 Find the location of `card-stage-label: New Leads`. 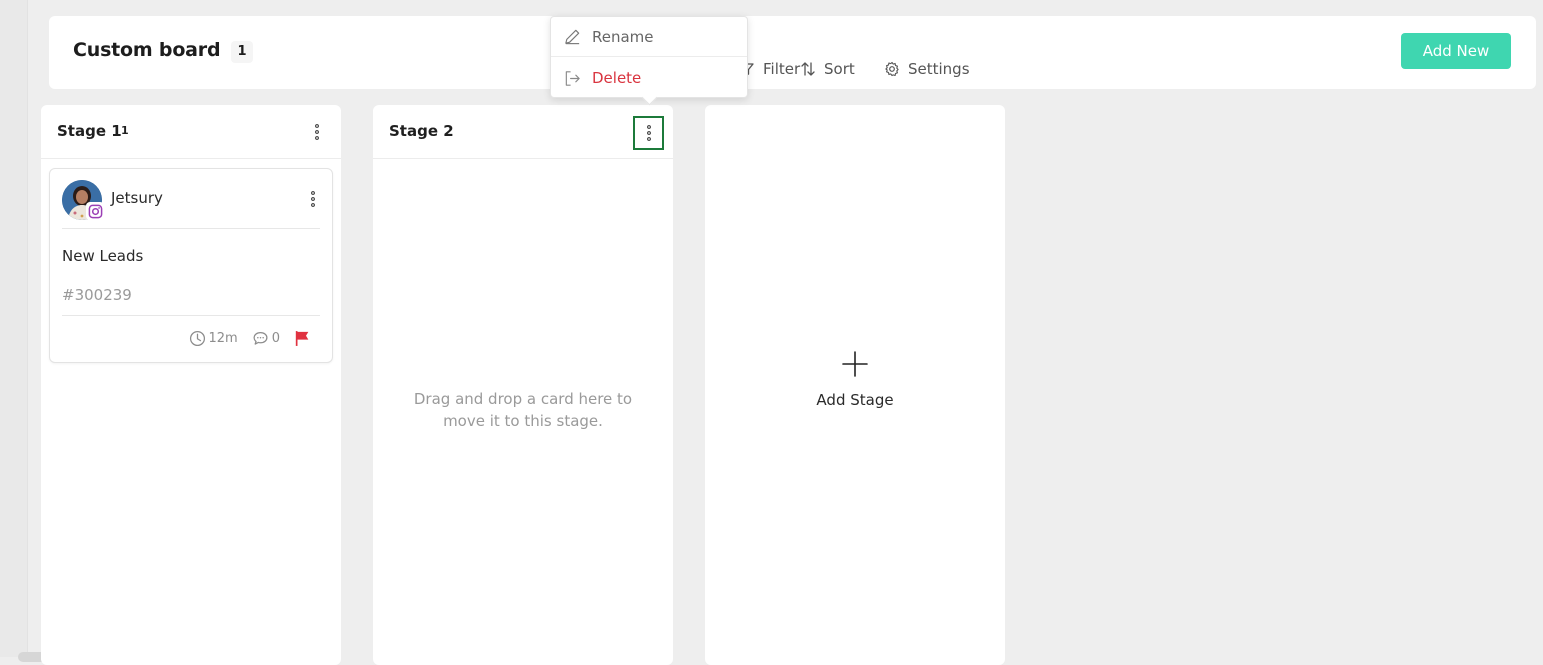

card-stage-label: New Leads is located at coordinates (103, 256).